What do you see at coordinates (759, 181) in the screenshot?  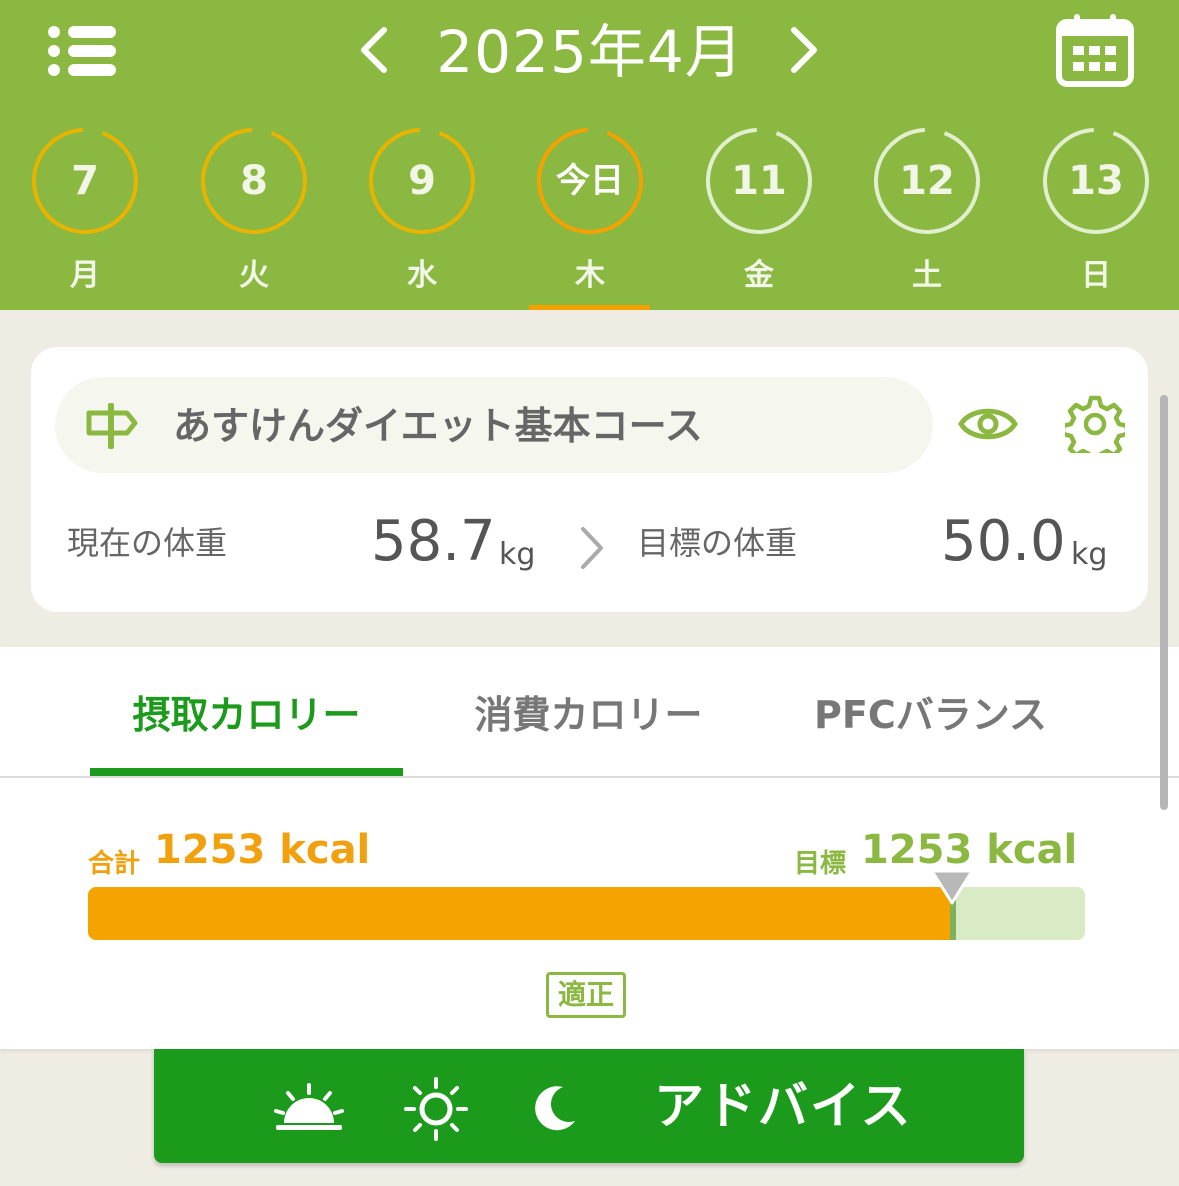 I see `day-number: 11` at bounding box center [759, 181].